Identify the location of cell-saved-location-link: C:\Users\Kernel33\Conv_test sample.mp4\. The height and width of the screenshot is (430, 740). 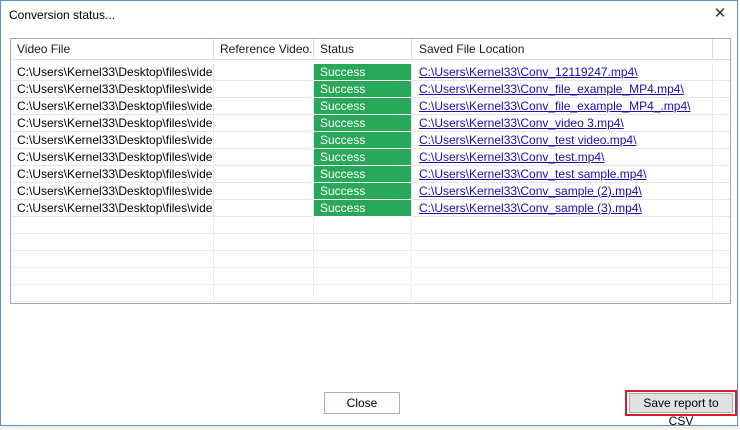
(563, 174).